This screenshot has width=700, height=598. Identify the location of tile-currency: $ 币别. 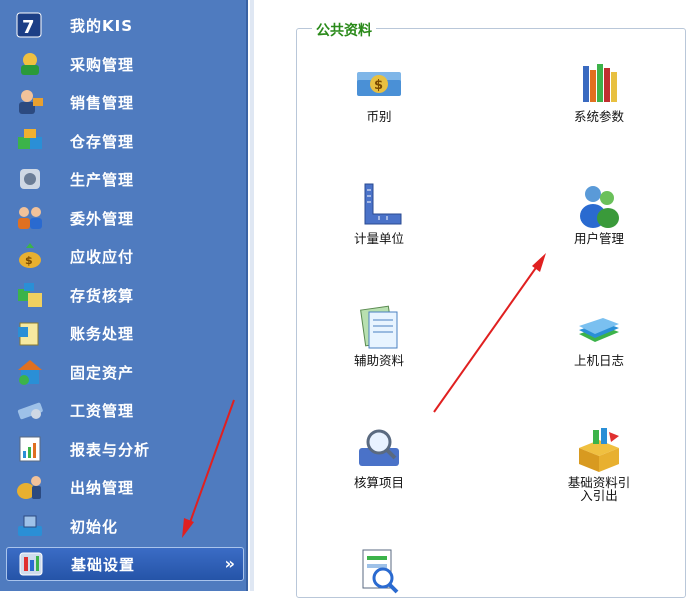
(379, 91).